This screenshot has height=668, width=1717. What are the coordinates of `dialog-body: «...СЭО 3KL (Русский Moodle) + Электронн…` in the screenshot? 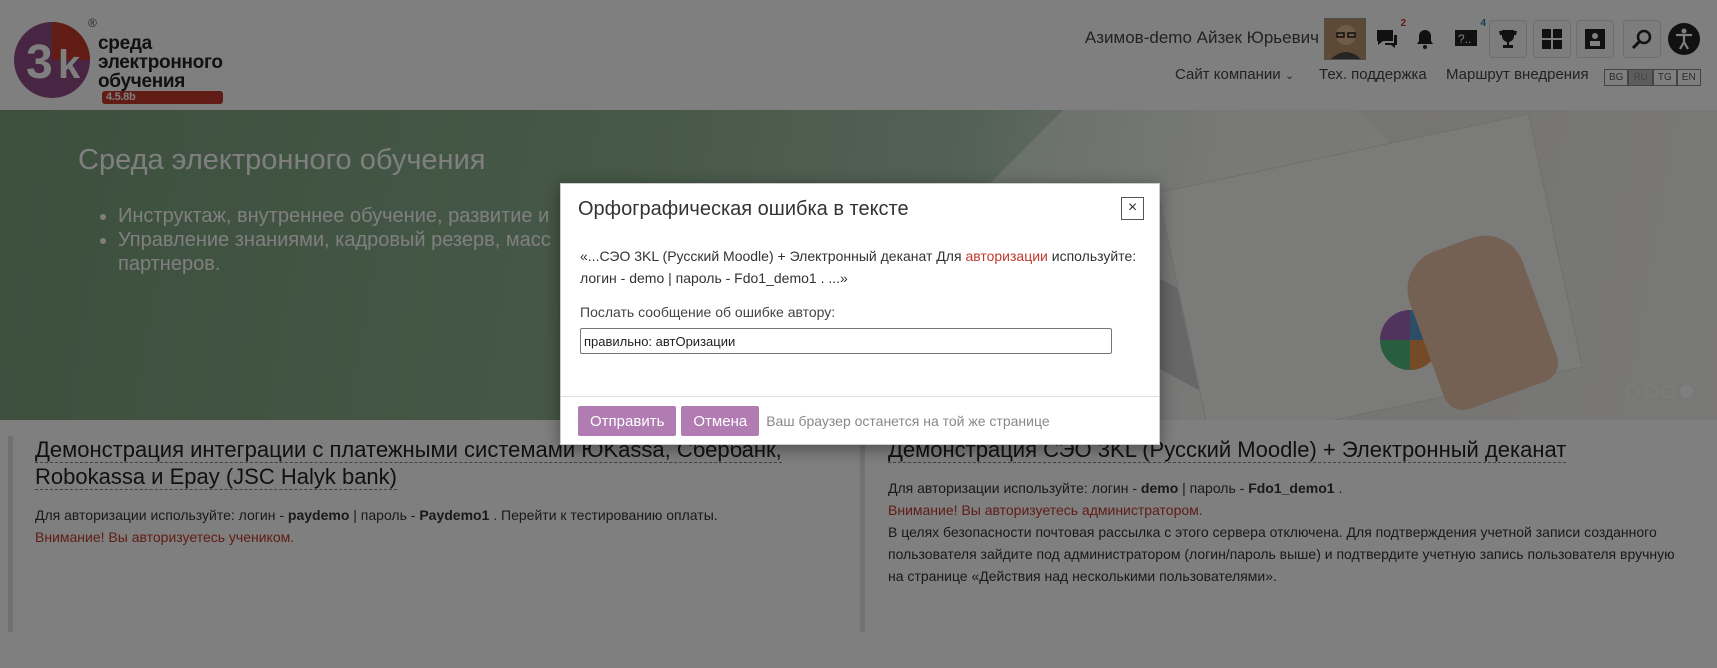 It's located at (860, 293).